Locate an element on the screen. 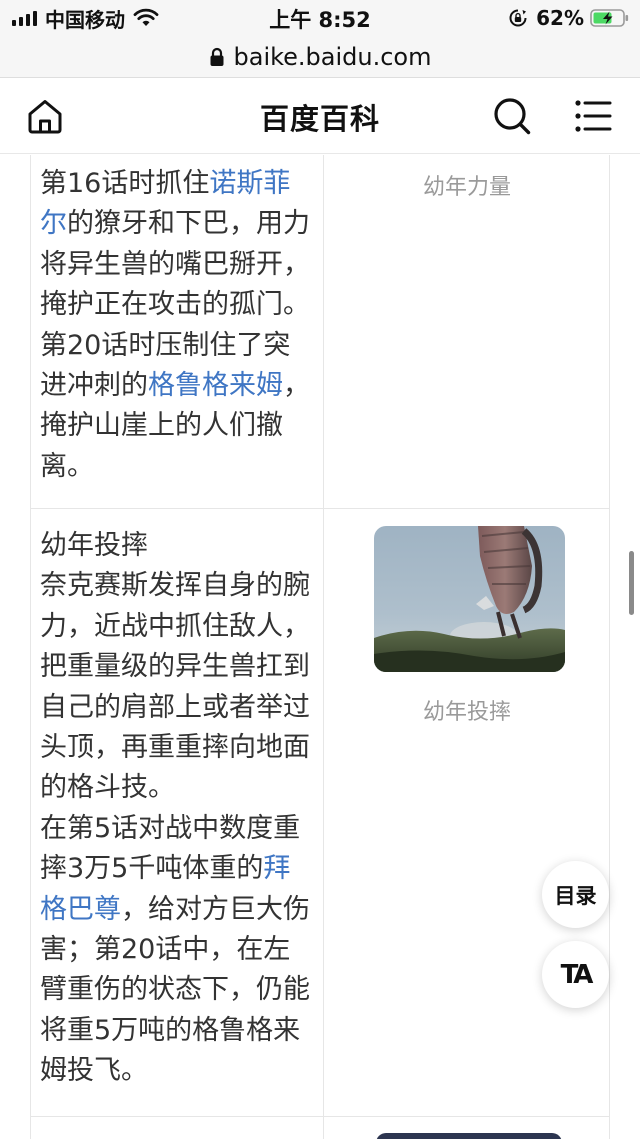 This screenshot has width=640, height=1139. text-line: 摔3万5千吨体重的拜 is located at coordinates (178, 869).